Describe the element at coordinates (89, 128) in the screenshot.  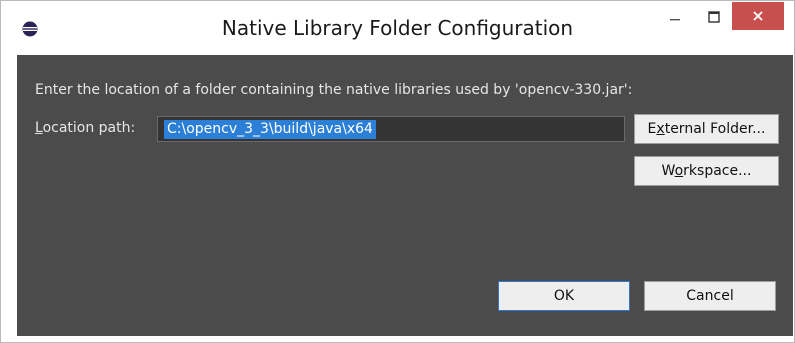
I see `location-label-rest: ocation path:` at that location.